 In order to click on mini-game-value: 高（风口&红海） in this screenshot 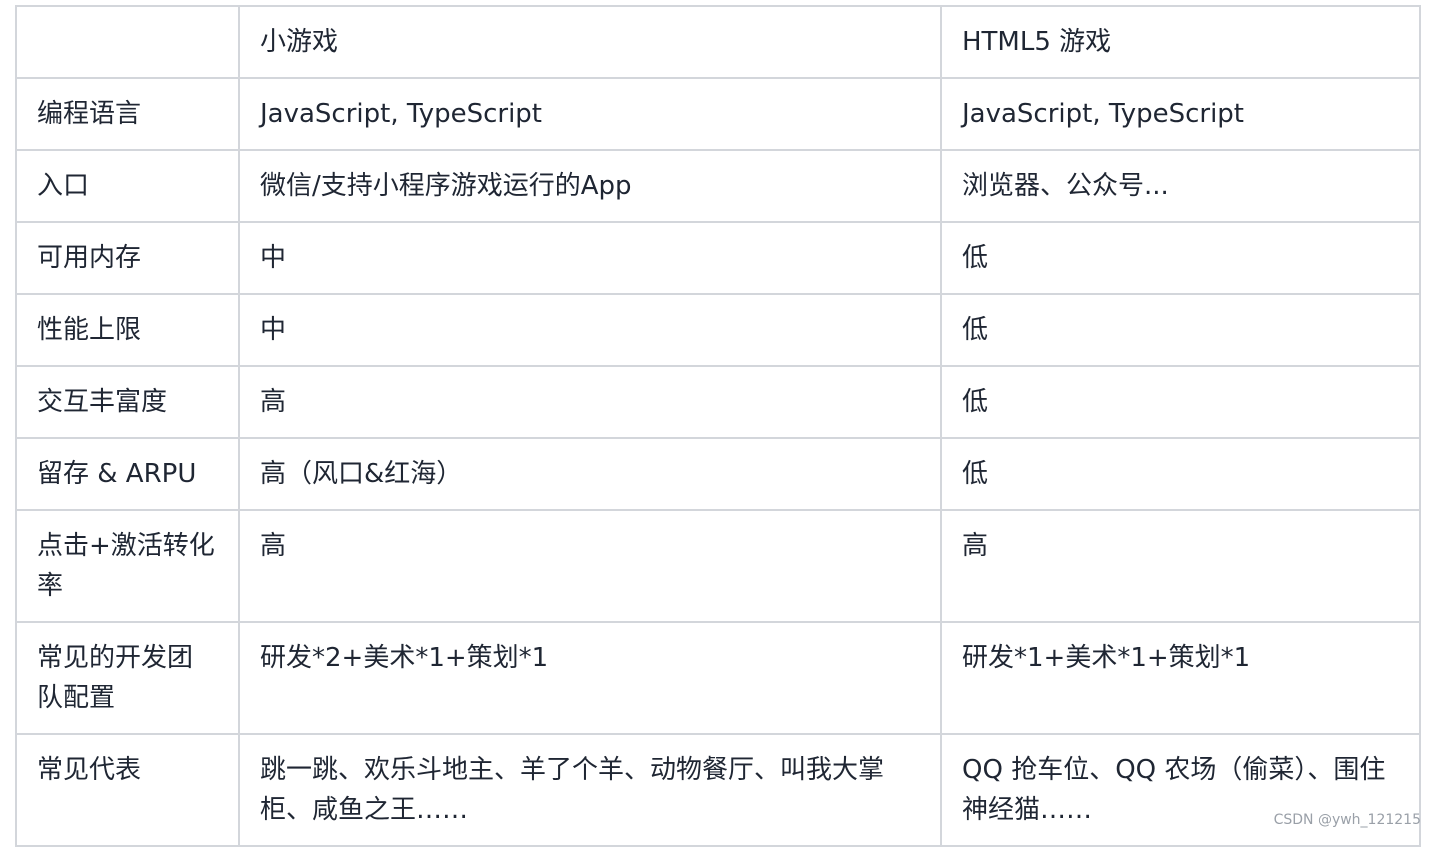, I will do `click(590, 474)`.